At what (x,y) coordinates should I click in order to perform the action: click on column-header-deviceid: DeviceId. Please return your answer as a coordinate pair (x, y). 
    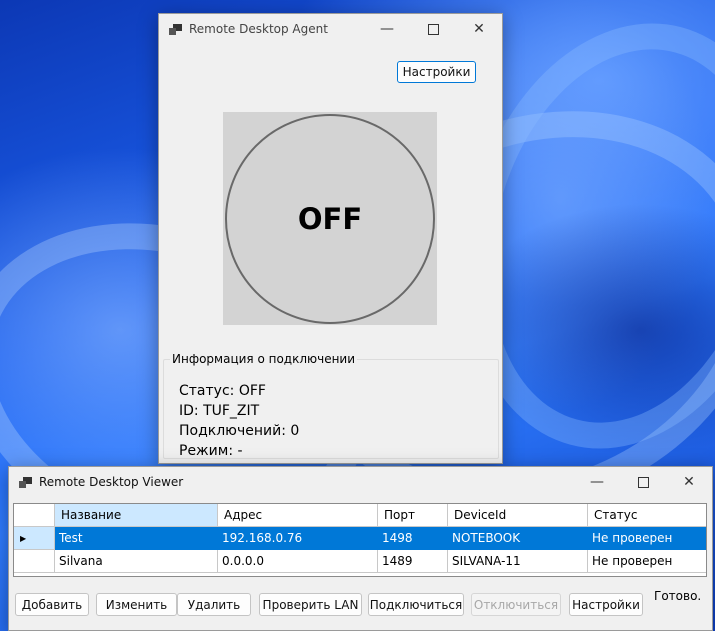
    Looking at the image, I should click on (518, 515).